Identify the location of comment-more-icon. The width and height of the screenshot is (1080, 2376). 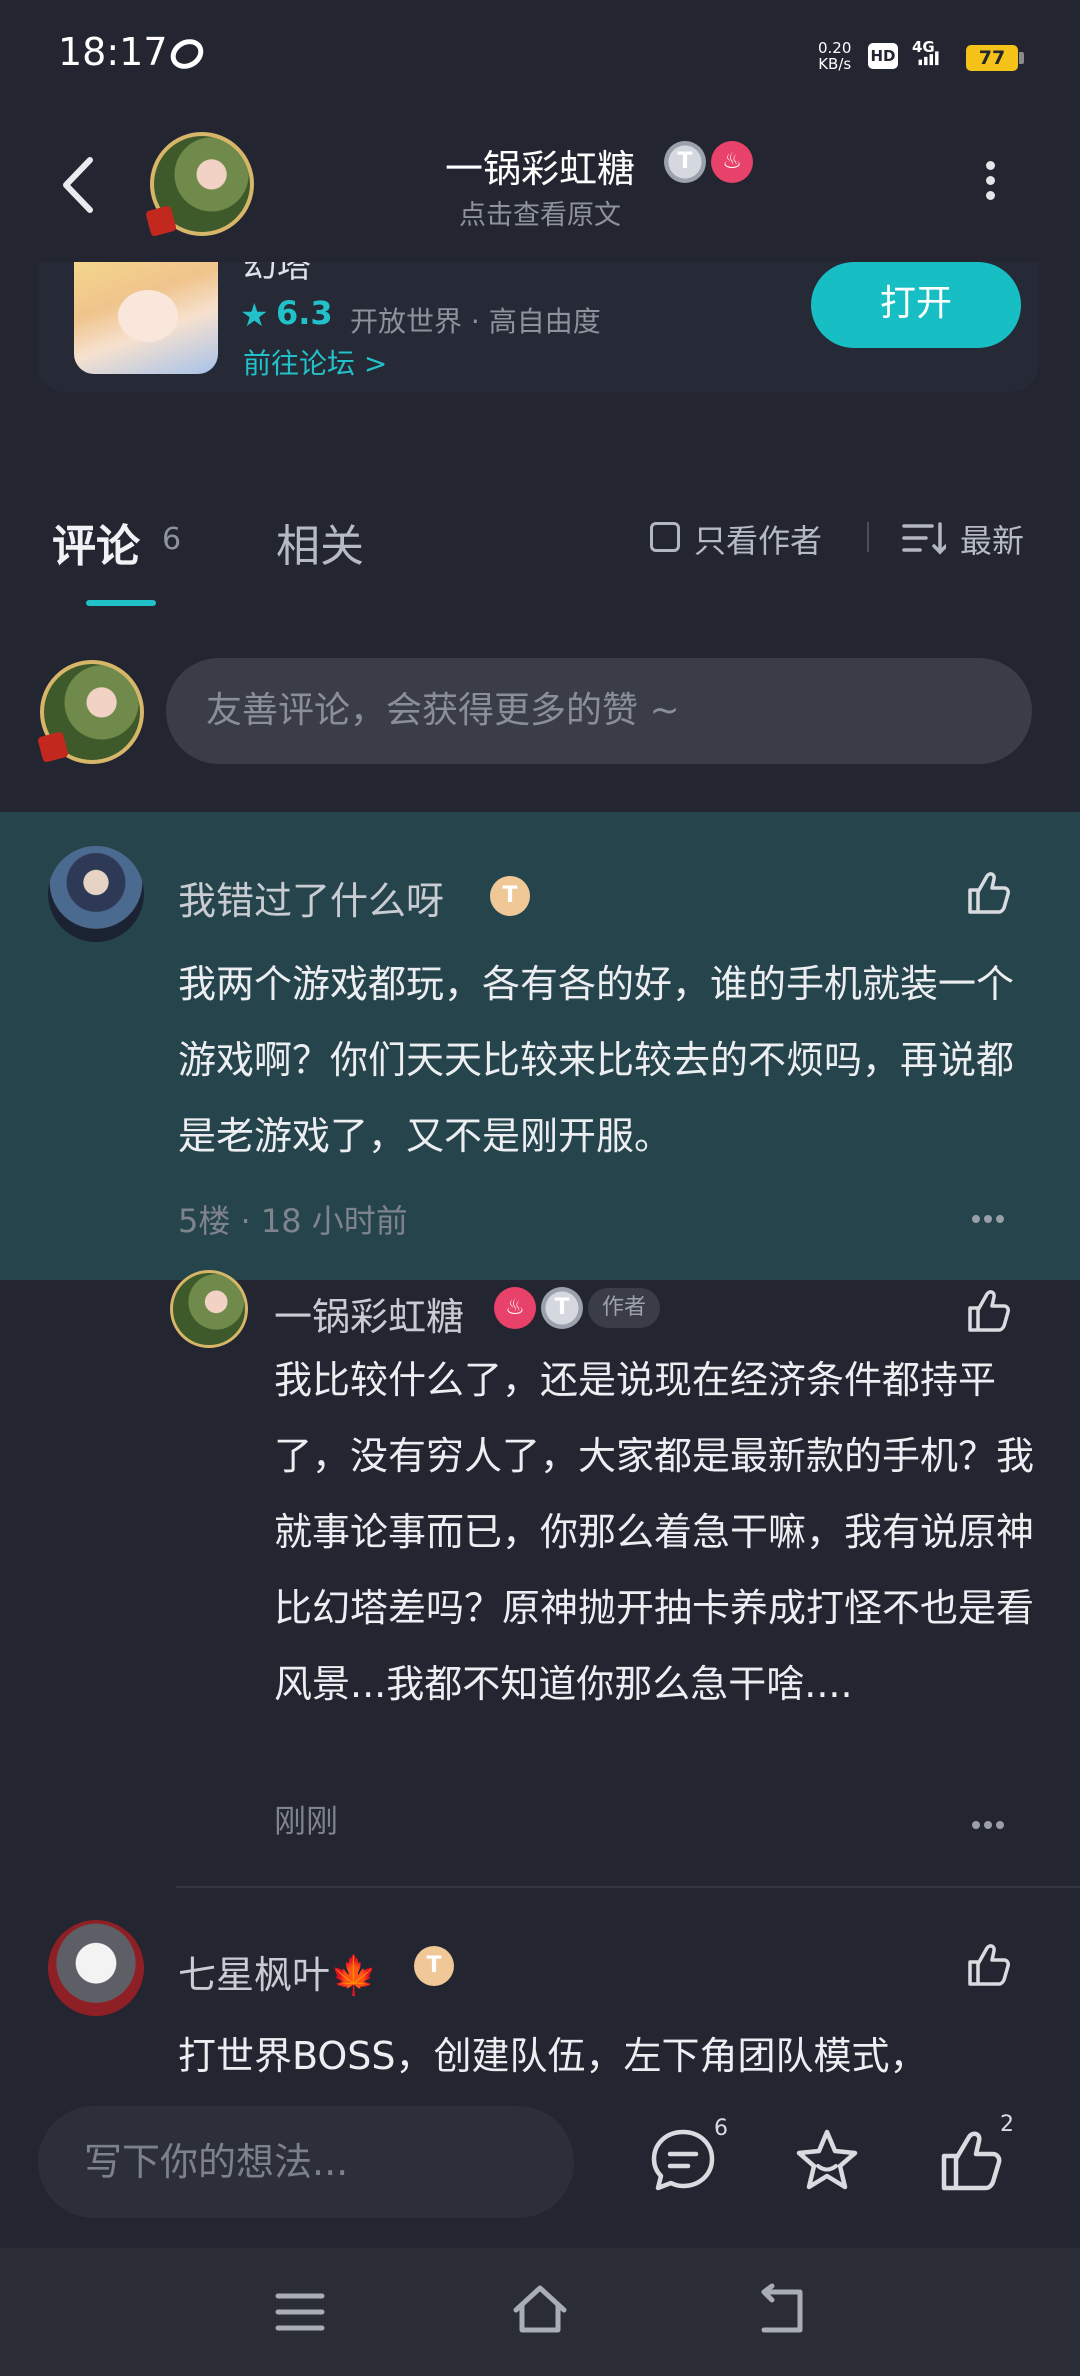
(992, 1215).